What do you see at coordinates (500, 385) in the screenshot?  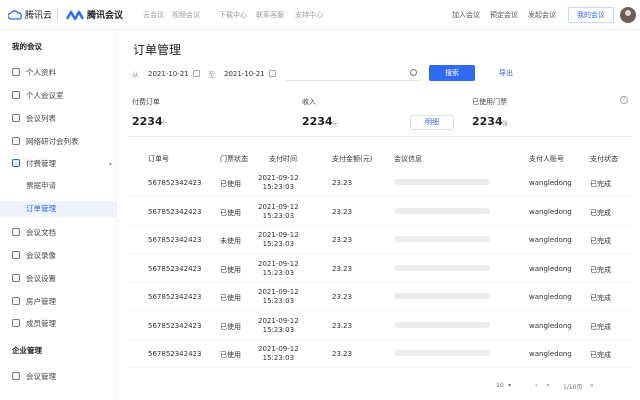 I see `page-size-select: 10` at bounding box center [500, 385].